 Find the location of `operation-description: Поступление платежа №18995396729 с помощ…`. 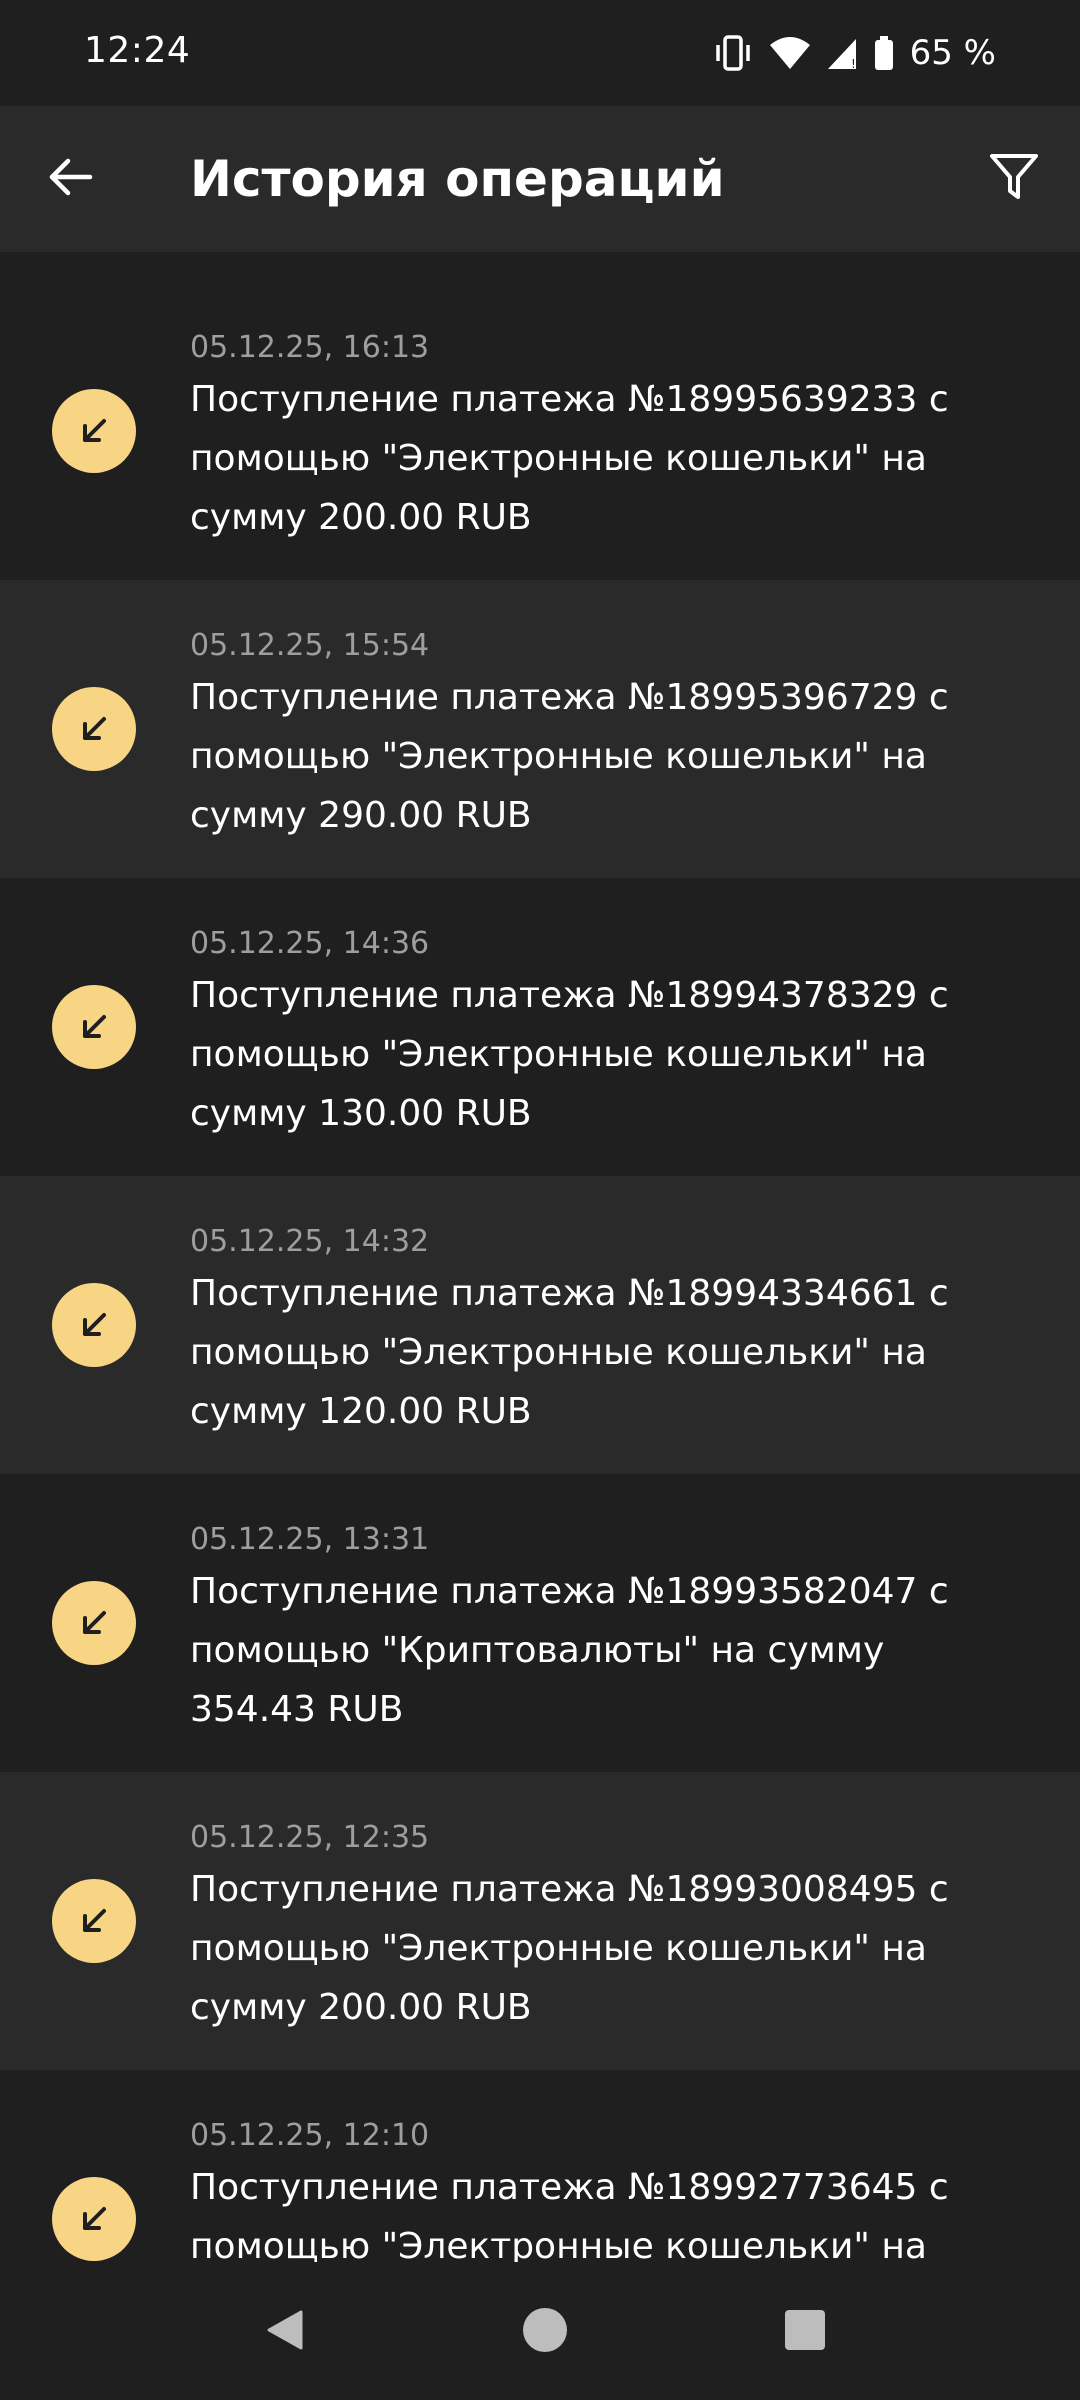

operation-description: Поступление платежа №18995396729 с помощ… is located at coordinates (569, 756).